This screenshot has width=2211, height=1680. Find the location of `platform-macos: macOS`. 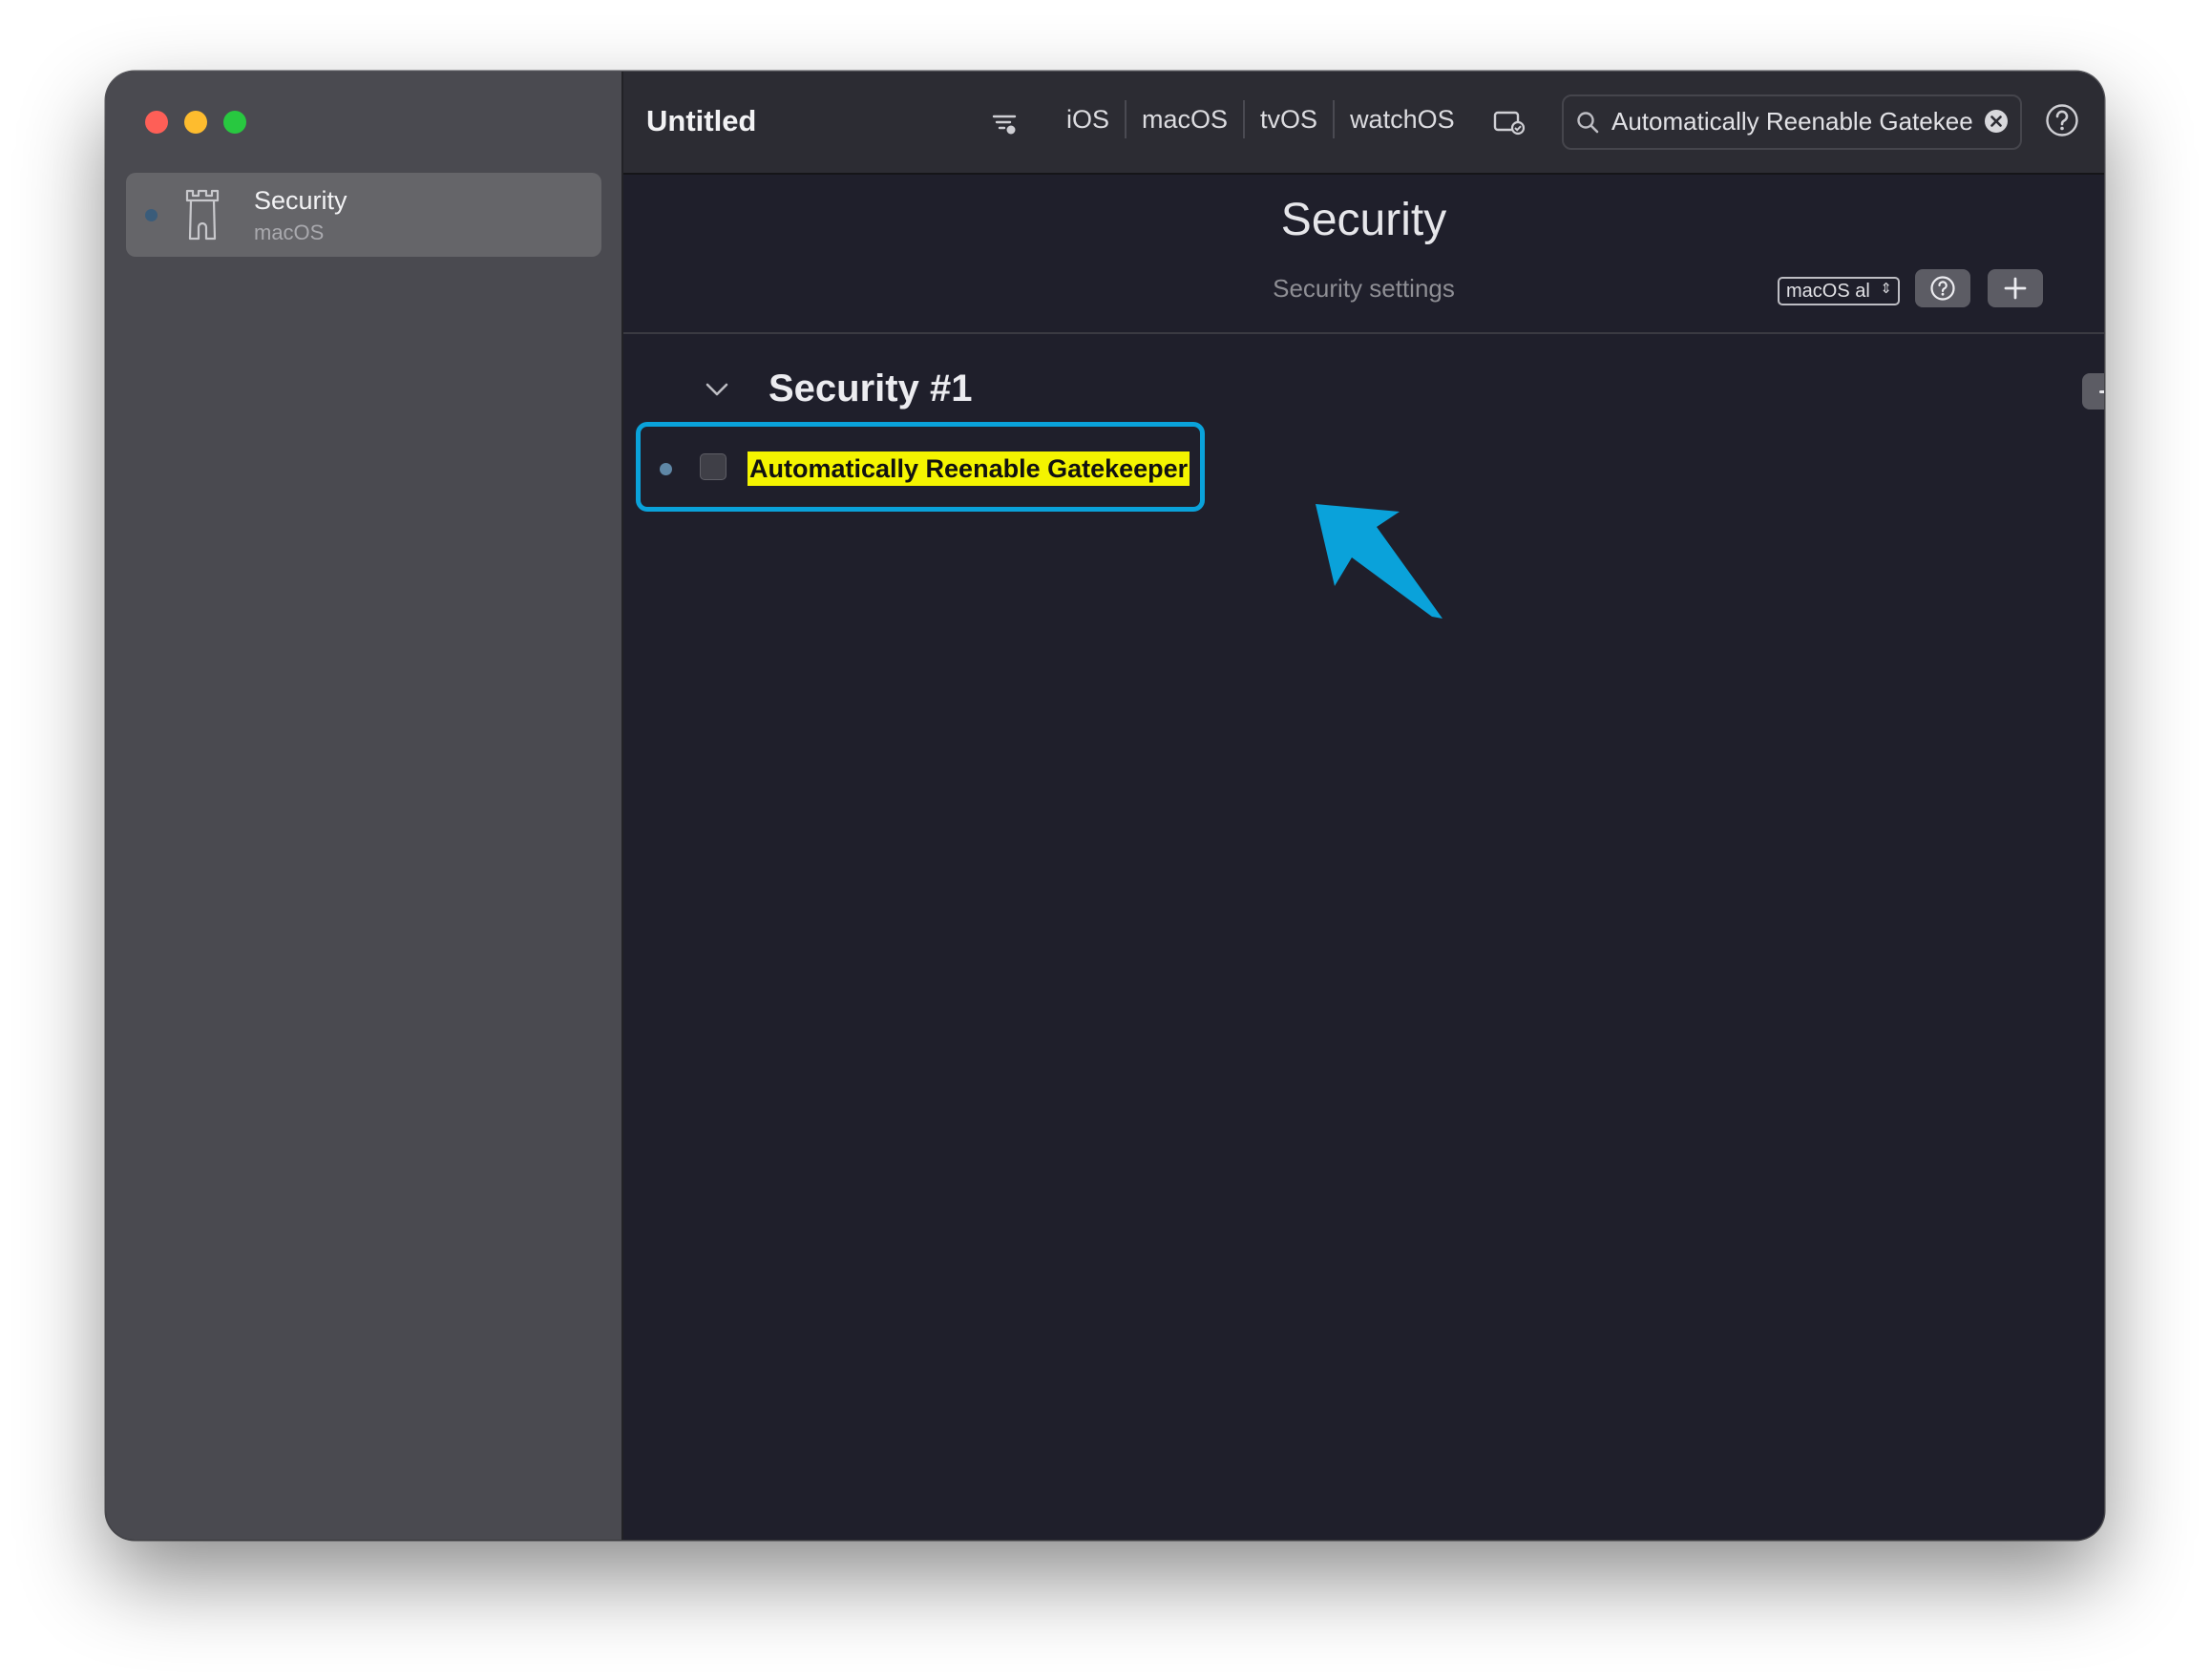

platform-macos: macOS is located at coordinates (1184, 119).